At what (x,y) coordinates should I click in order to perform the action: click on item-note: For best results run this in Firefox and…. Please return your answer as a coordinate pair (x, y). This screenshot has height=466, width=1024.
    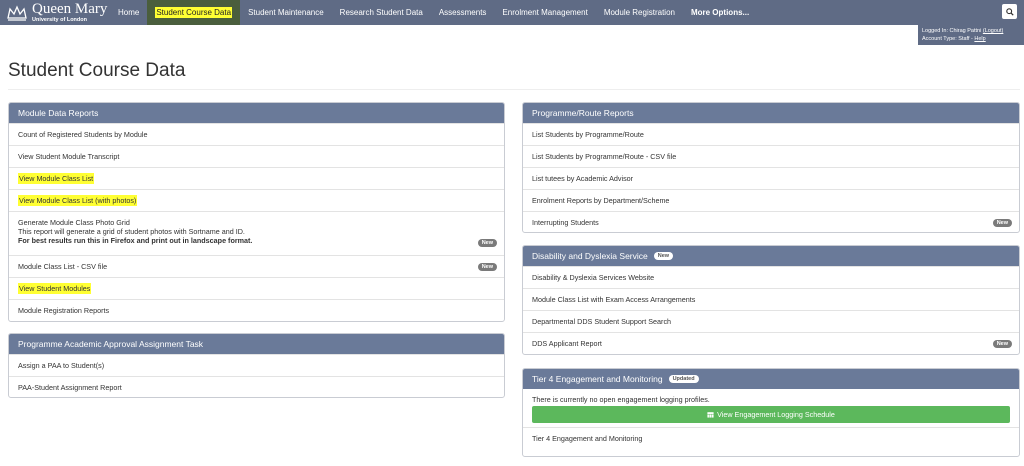
    Looking at the image, I should click on (135, 240).